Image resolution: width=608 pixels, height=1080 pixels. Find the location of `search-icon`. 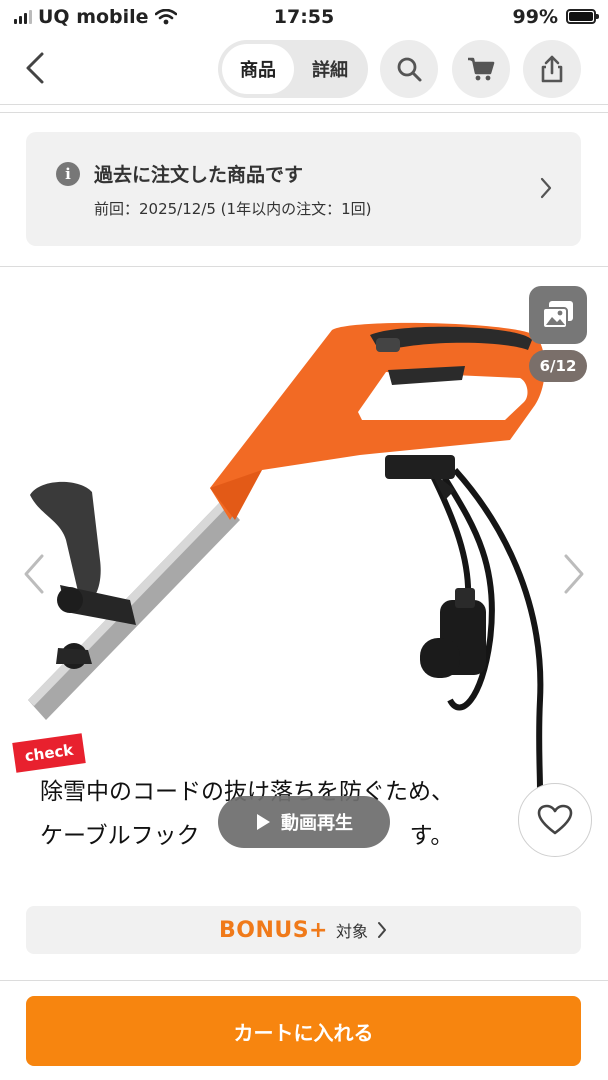

search-icon is located at coordinates (409, 69).